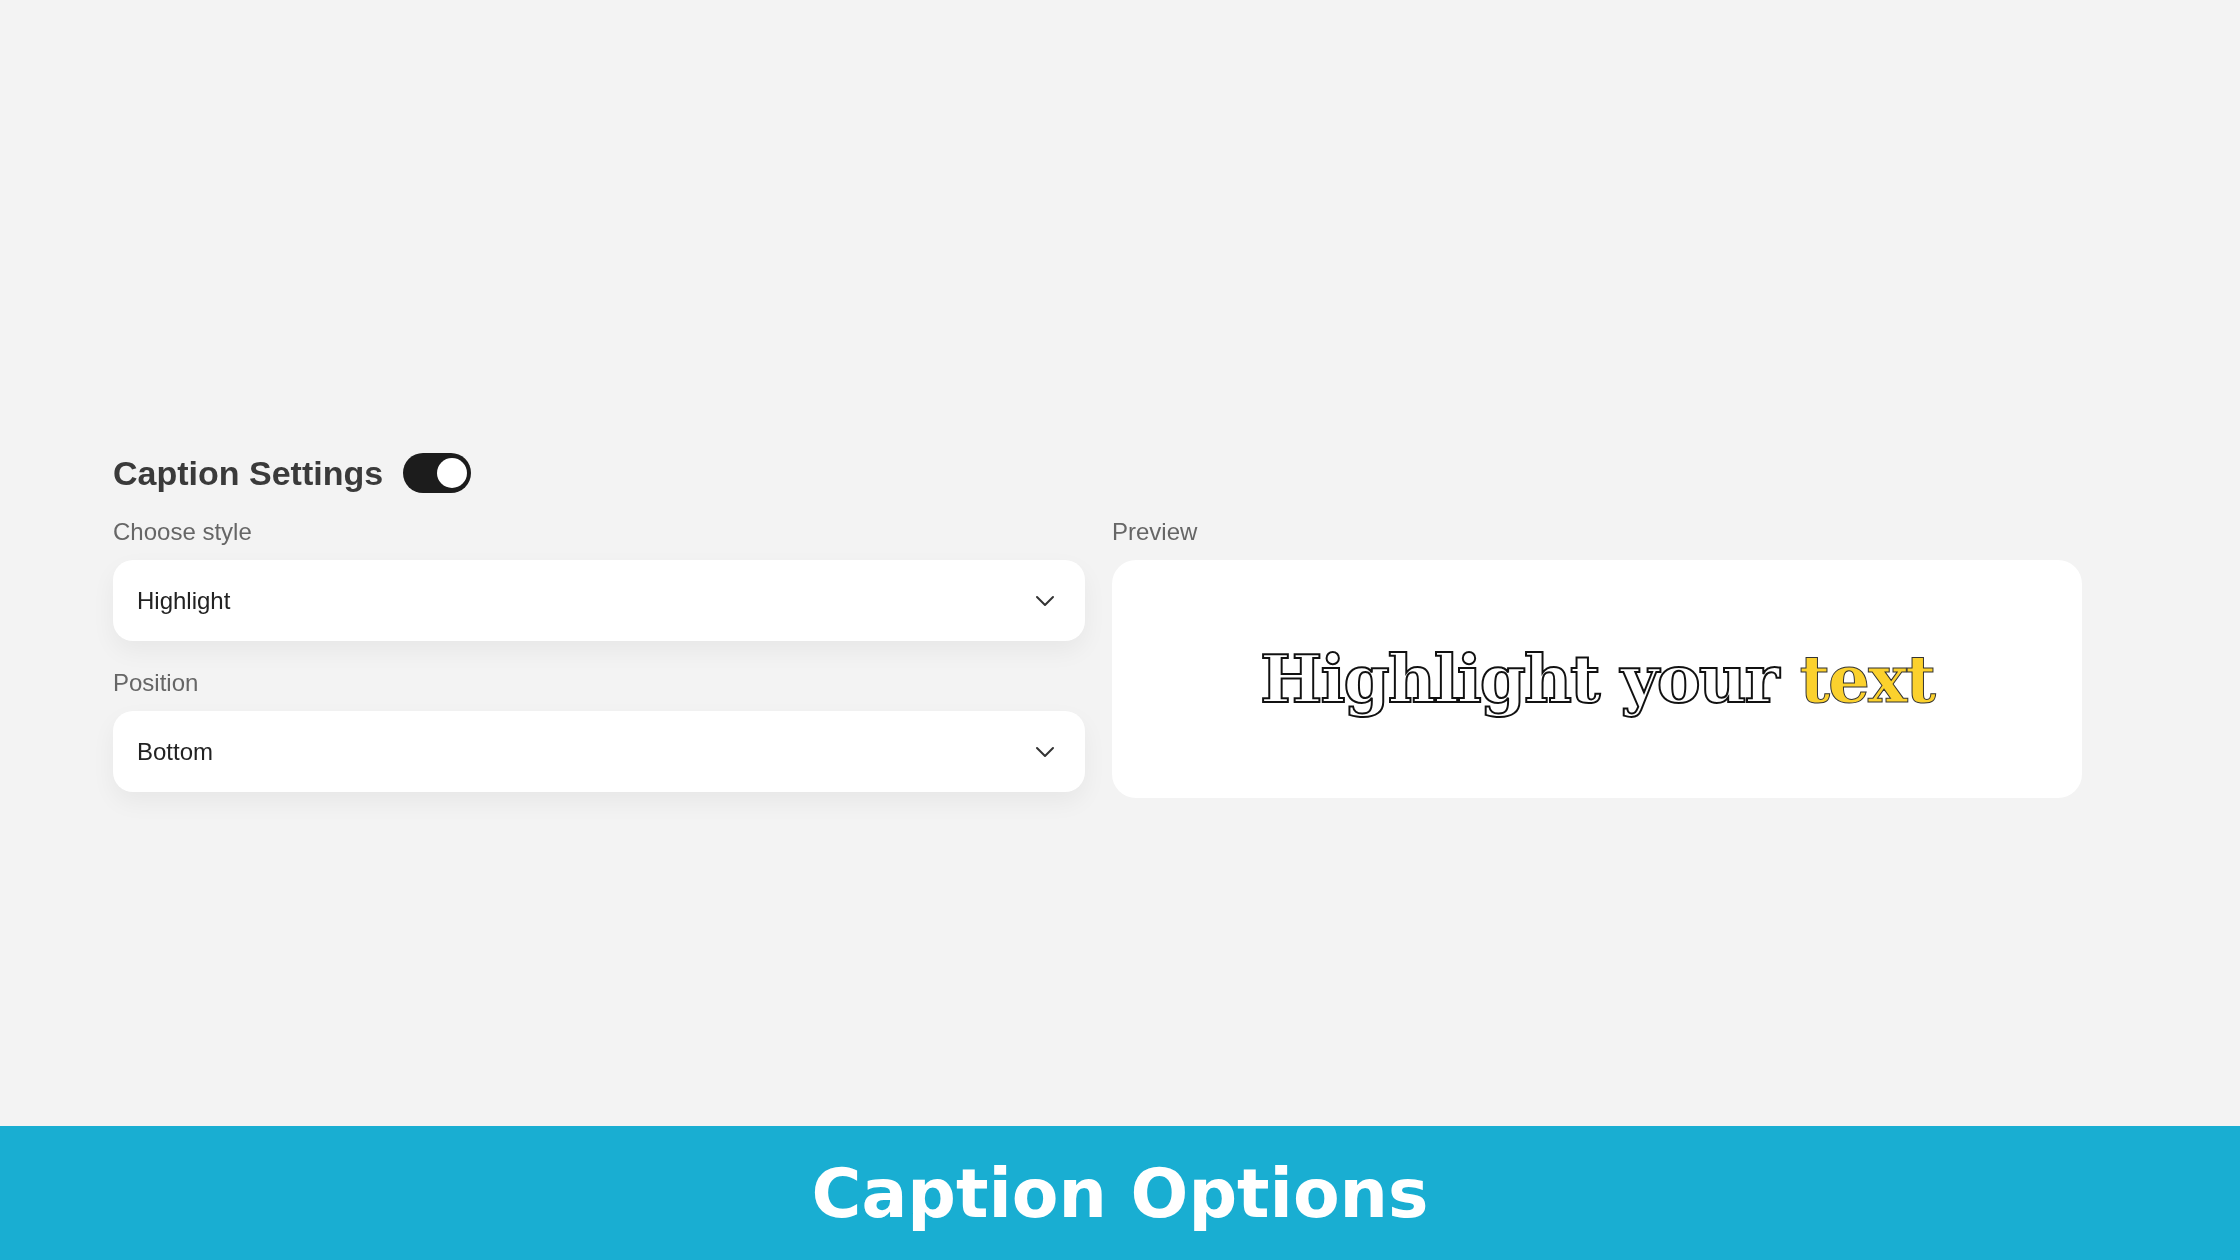 Image resolution: width=2240 pixels, height=1260 pixels. Describe the element at coordinates (599, 600) in the screenshot. I see `dropdown: Highlight` at that location.